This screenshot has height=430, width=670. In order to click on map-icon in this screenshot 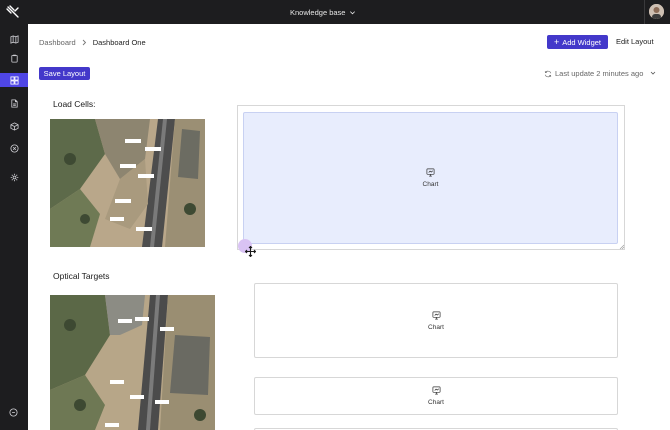, I will do `click(14, 39)`.